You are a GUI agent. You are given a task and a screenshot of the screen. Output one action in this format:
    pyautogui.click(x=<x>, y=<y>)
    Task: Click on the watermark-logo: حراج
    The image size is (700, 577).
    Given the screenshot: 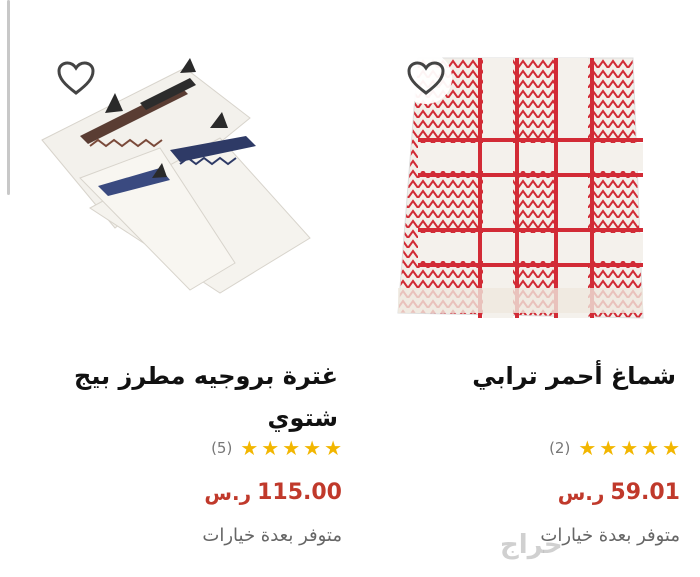 What is the action you would take?
    pyautogui.click(x=531, y=545)
    